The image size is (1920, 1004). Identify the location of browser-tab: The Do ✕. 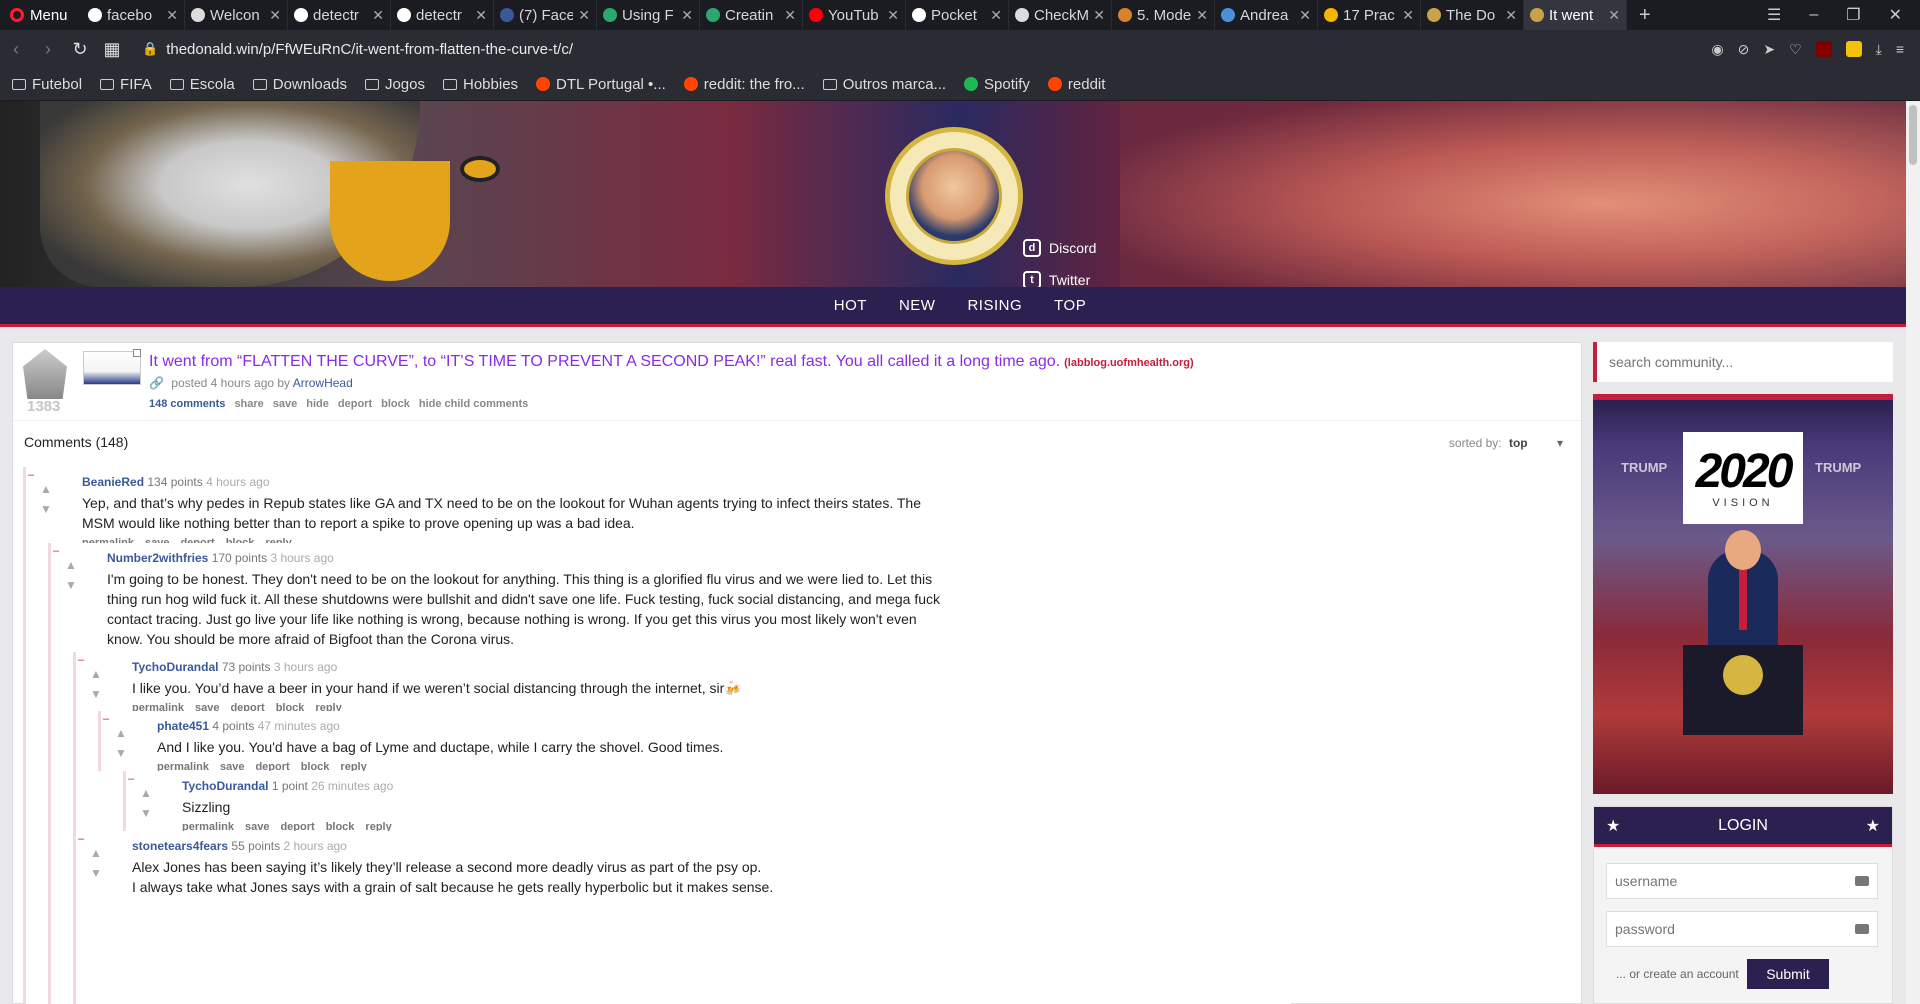
(1472, 15).